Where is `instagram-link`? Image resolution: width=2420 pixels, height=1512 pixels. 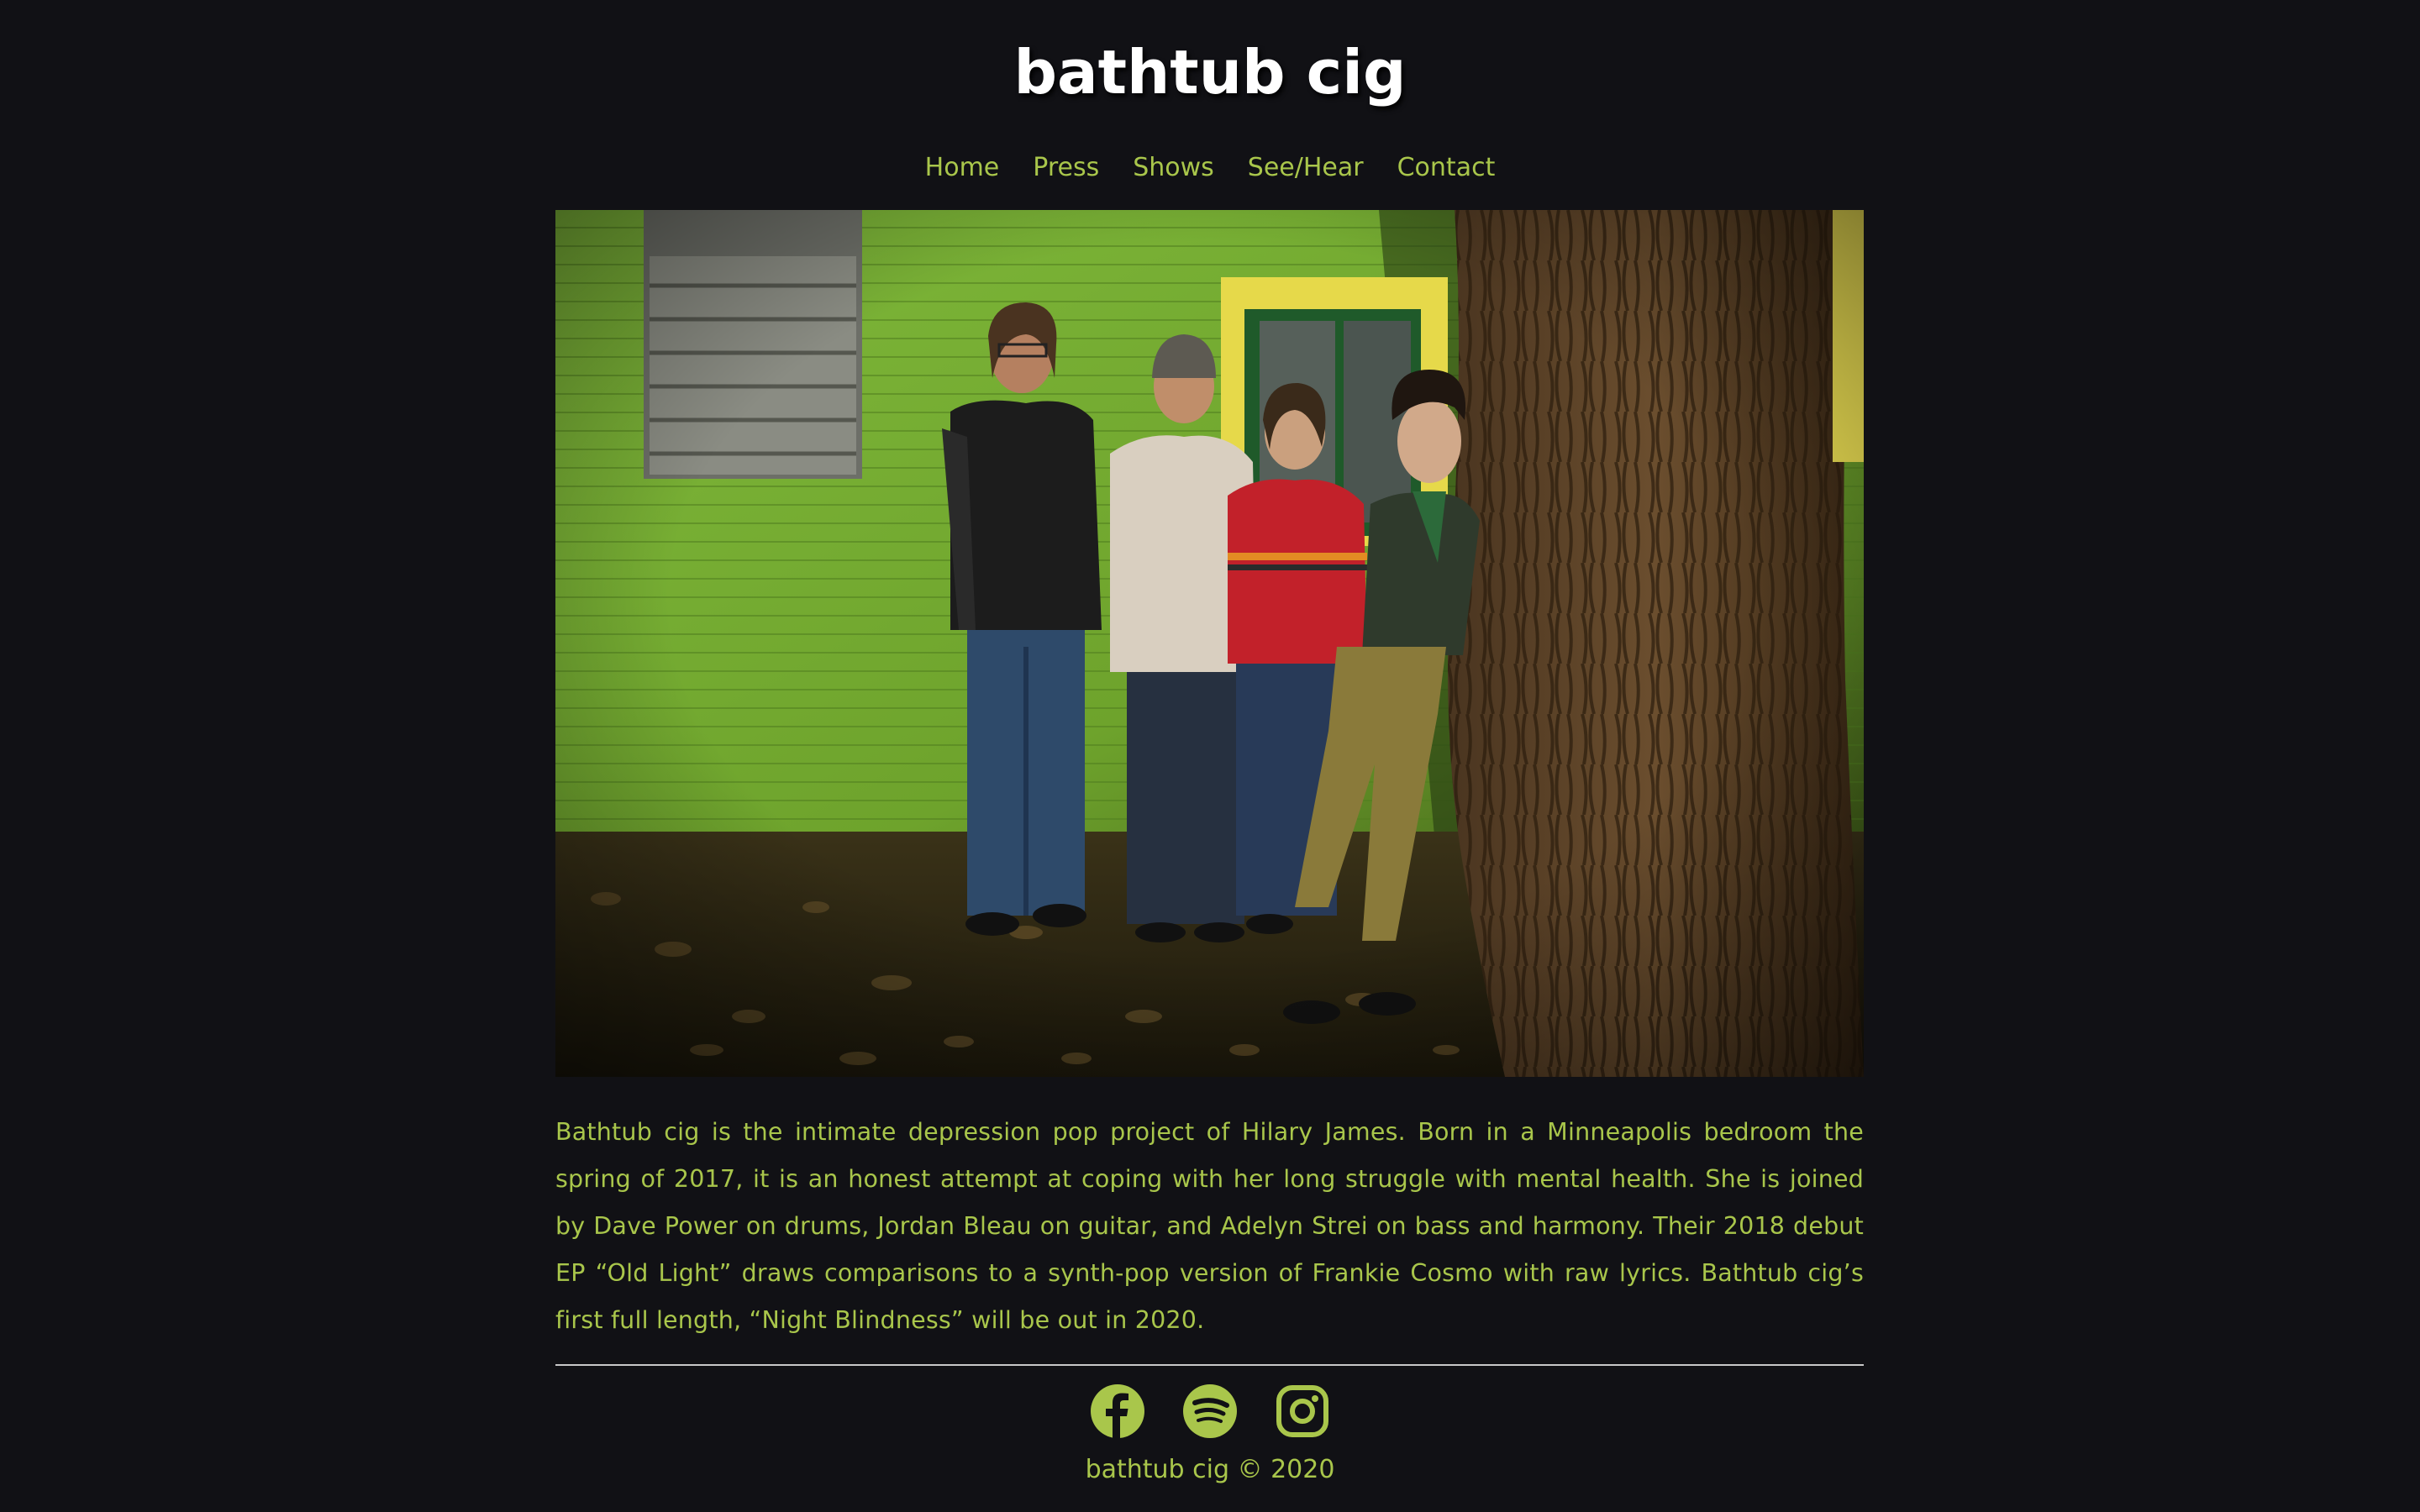 instagram-link is located at coordinates (1302, 1411).